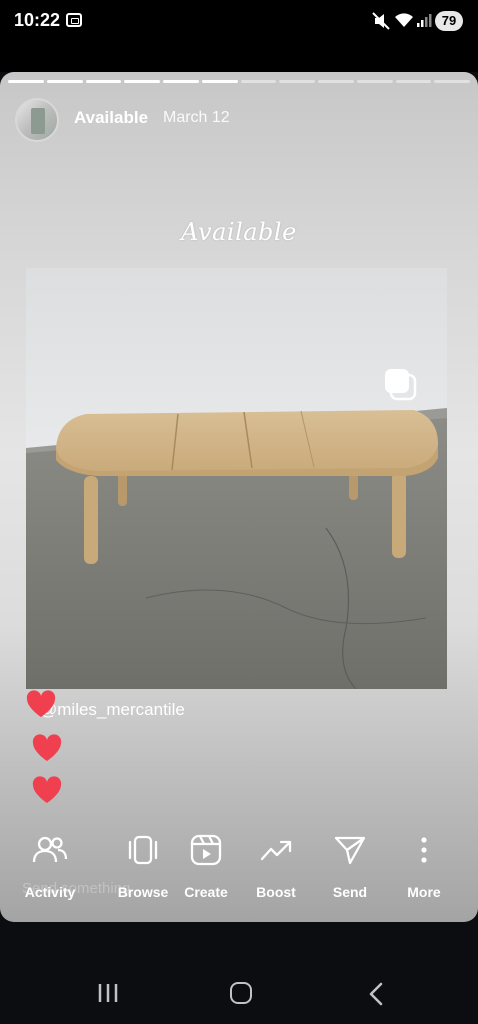 Image resolution: width=478 pixels, height=1024 pixels. I want to click on recents-icon, so click(108, 993).